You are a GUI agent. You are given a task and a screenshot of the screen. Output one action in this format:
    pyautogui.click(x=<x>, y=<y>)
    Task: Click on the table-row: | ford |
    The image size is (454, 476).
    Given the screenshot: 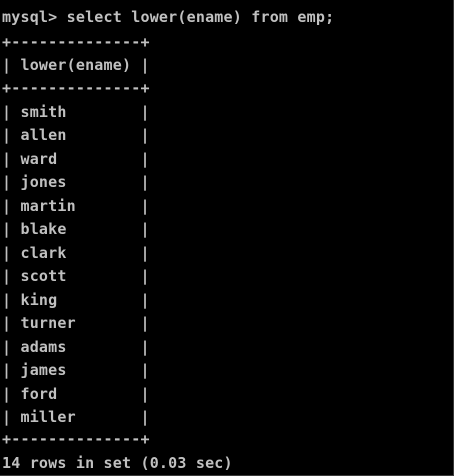 What is the action you would take?
    pyautogui.click(x=76, y=394)
    